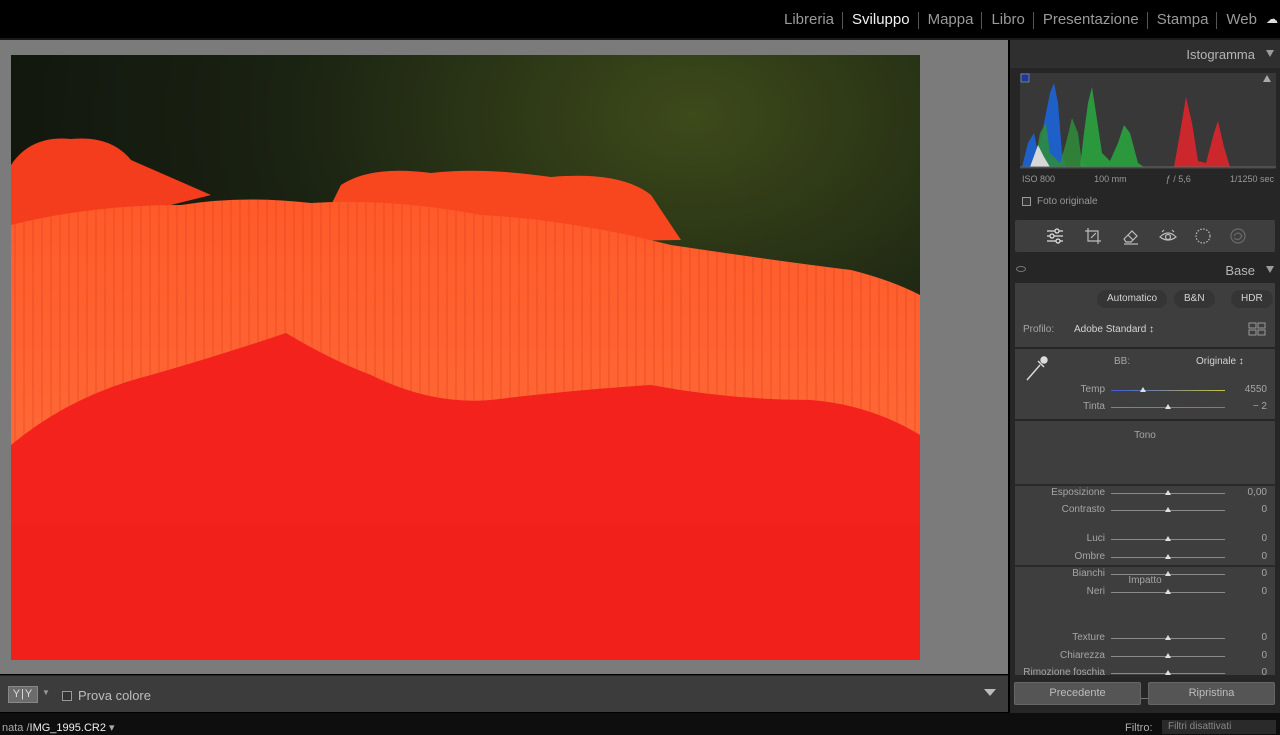 This screenshot has height=735, width=1280. Describe the element at coordinates (809, 20) in the screenshot. I see `module-libreria: Libreria` at that location.